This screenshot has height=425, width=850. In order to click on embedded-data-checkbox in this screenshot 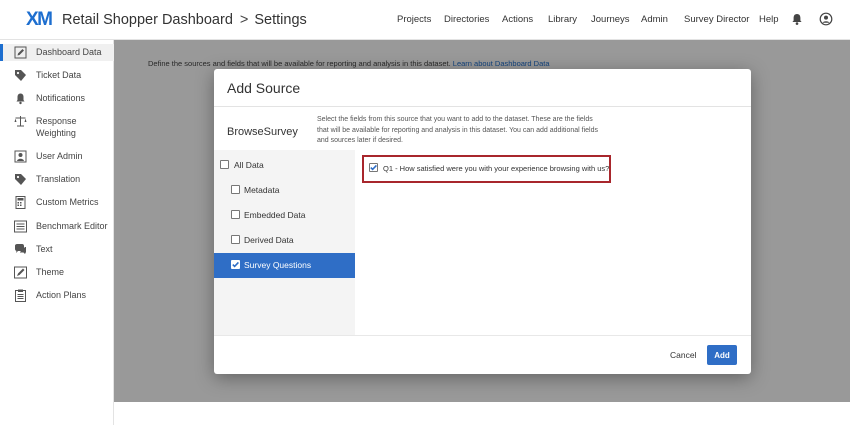, I will do `click(235, 214)`.